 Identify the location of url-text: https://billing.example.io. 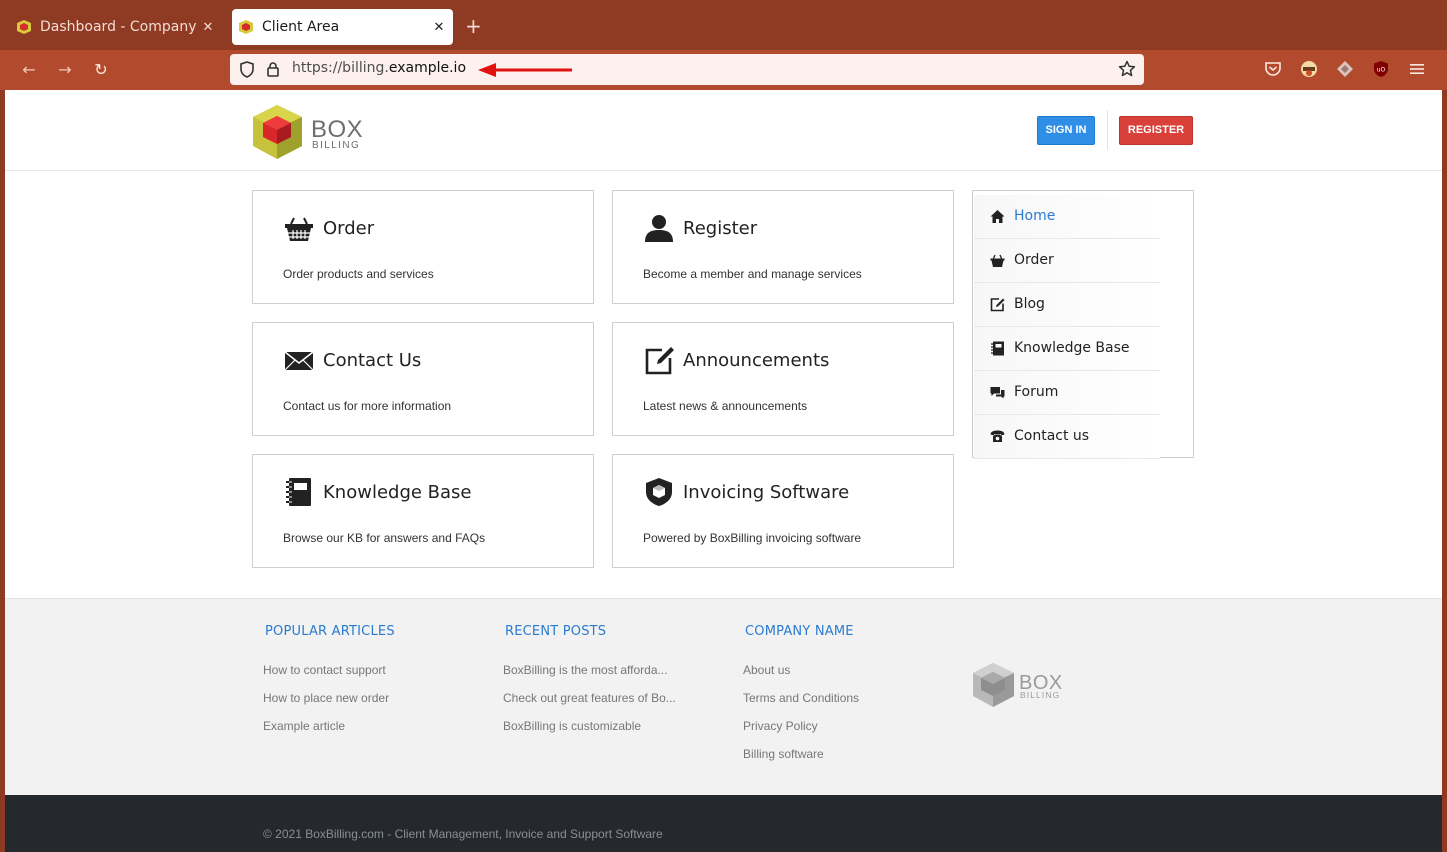
(379, 68).